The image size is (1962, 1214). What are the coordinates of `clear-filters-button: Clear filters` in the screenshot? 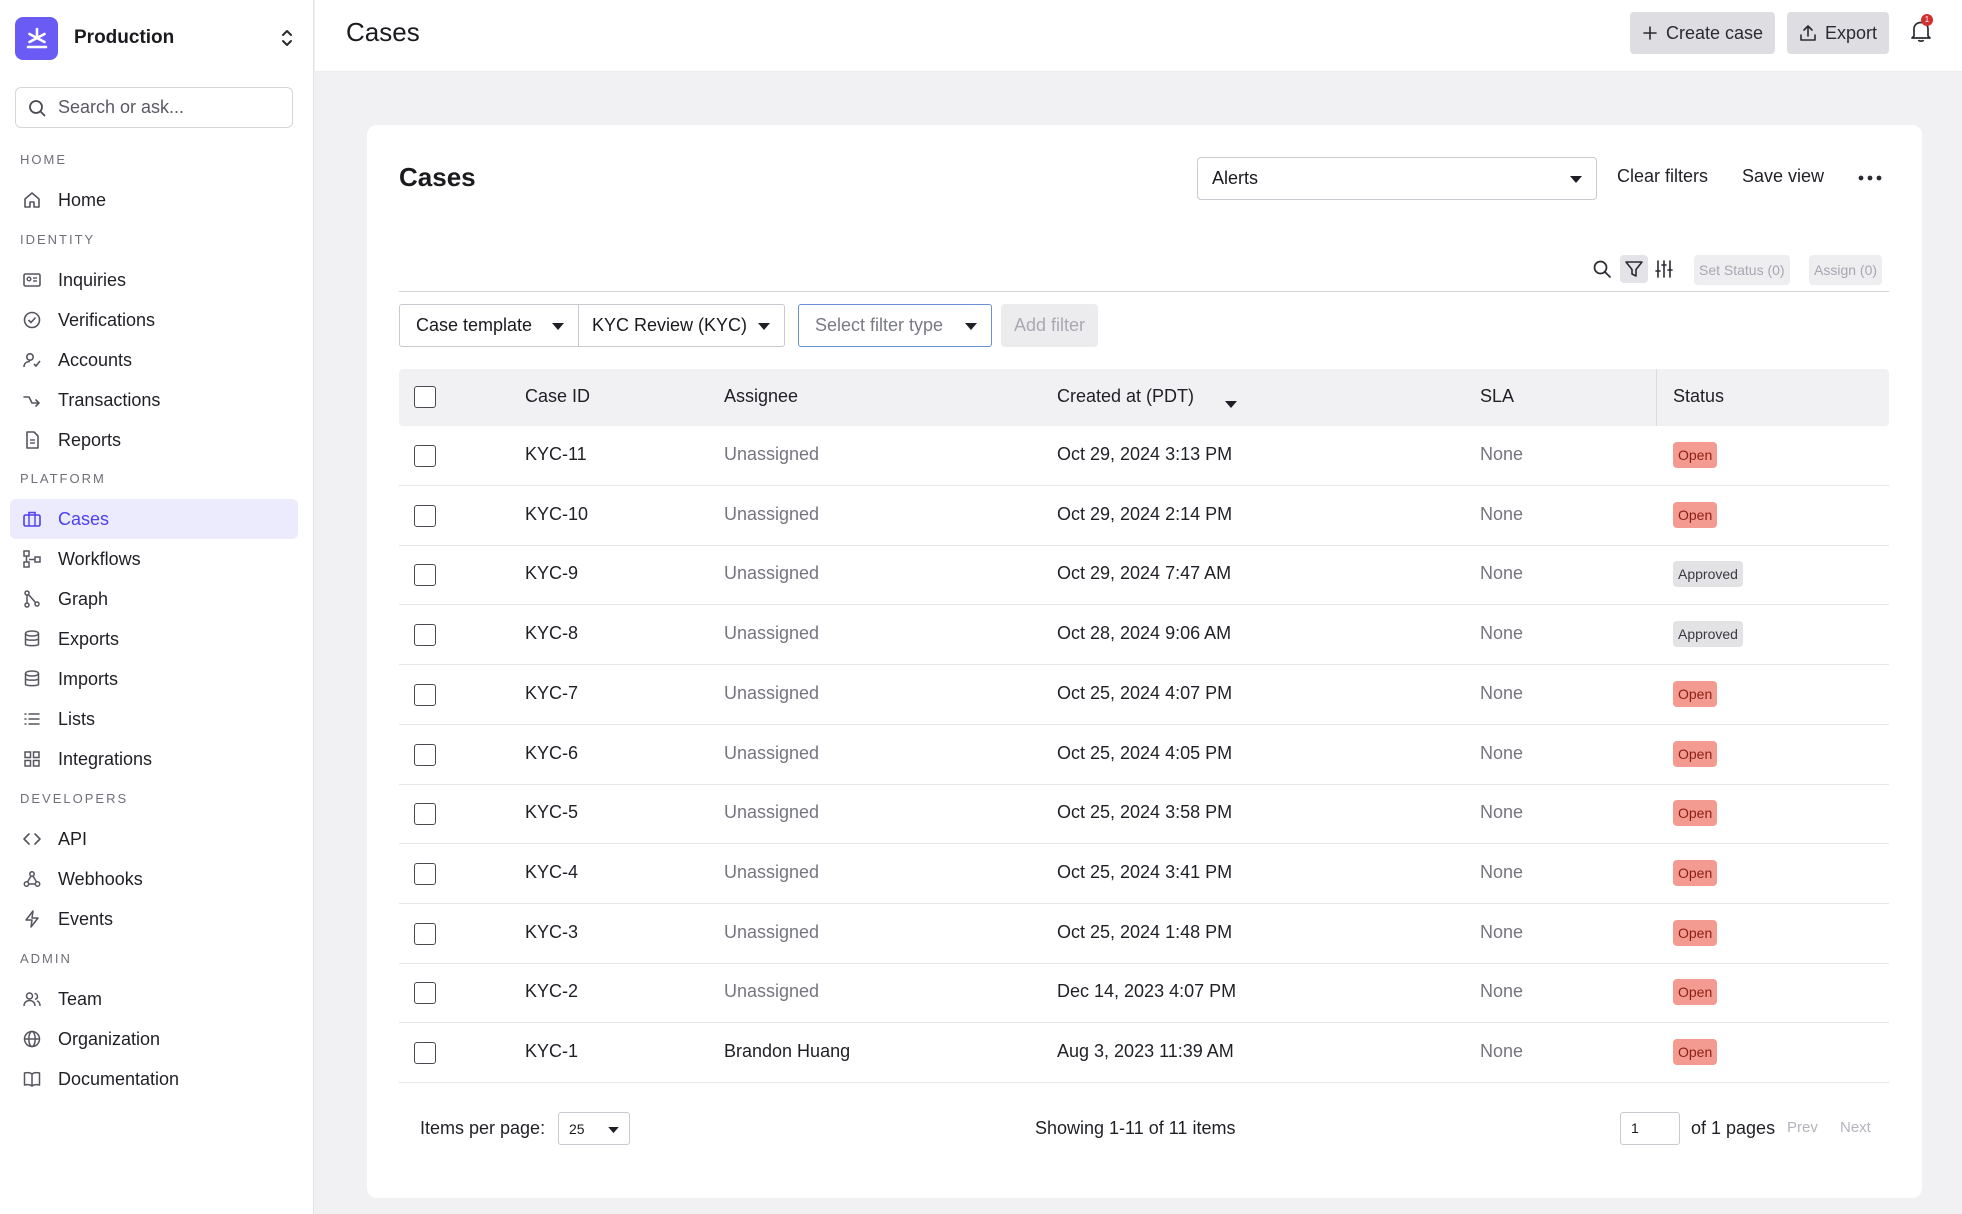 It's located at (1662, 176).